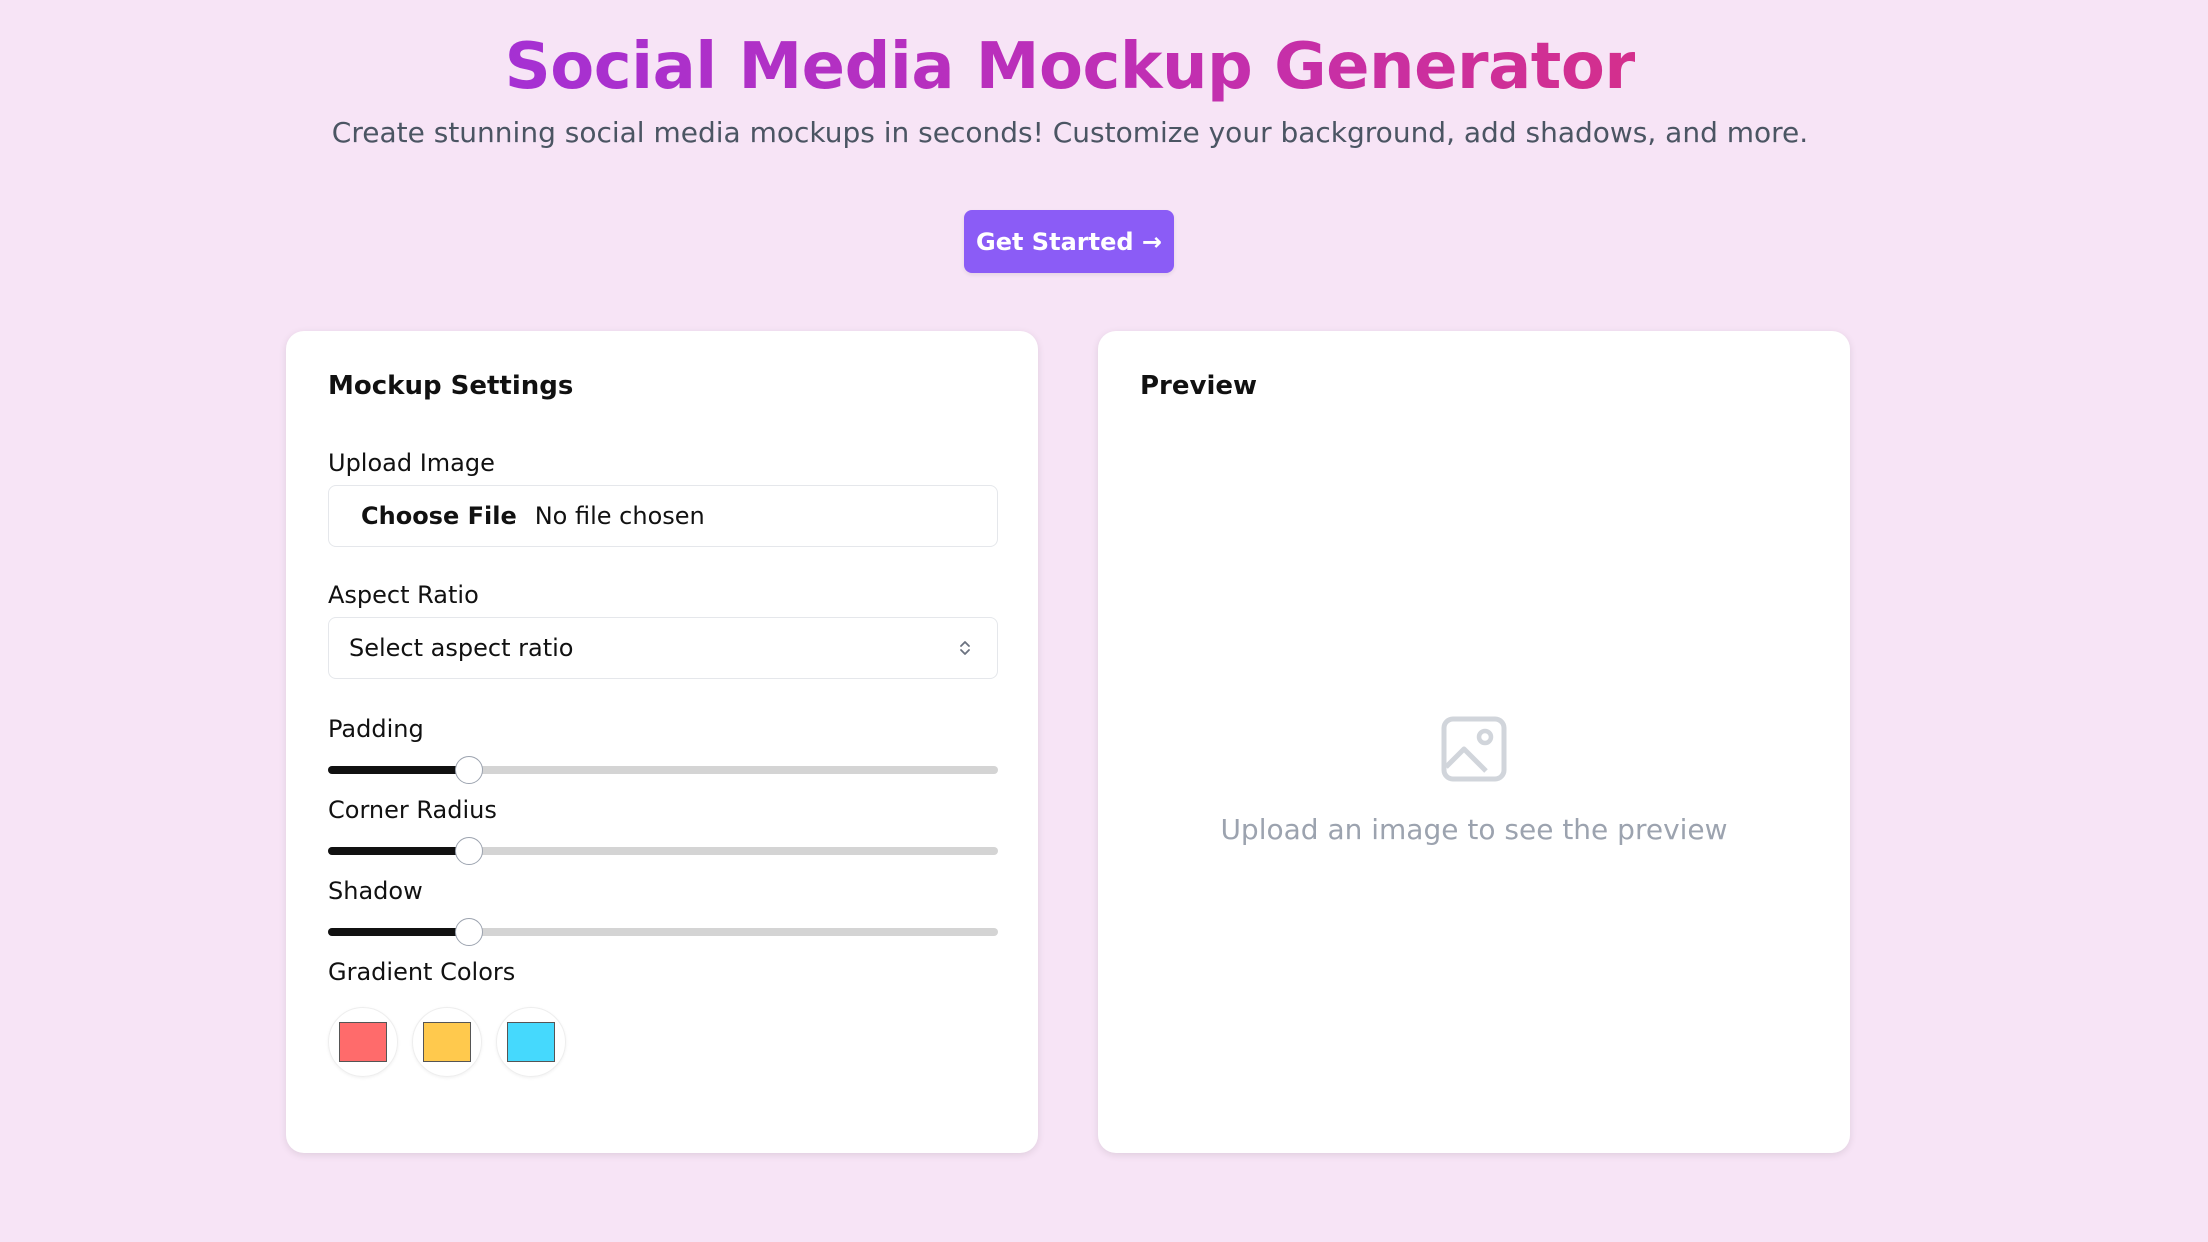 The width and height of the screenshot is (2208, 1242). What do you see at coordinates (1199, 386) in the screenshot?
I see `preview-title: Preview` at bounding box center [1199, 386].